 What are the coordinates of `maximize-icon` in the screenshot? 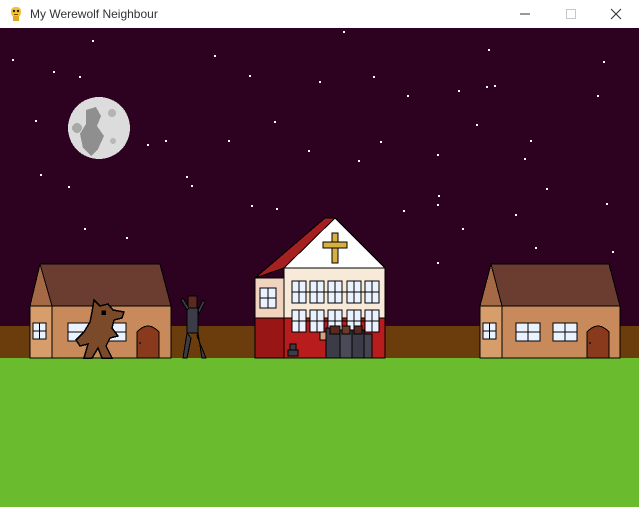 It's located at (571, 14).